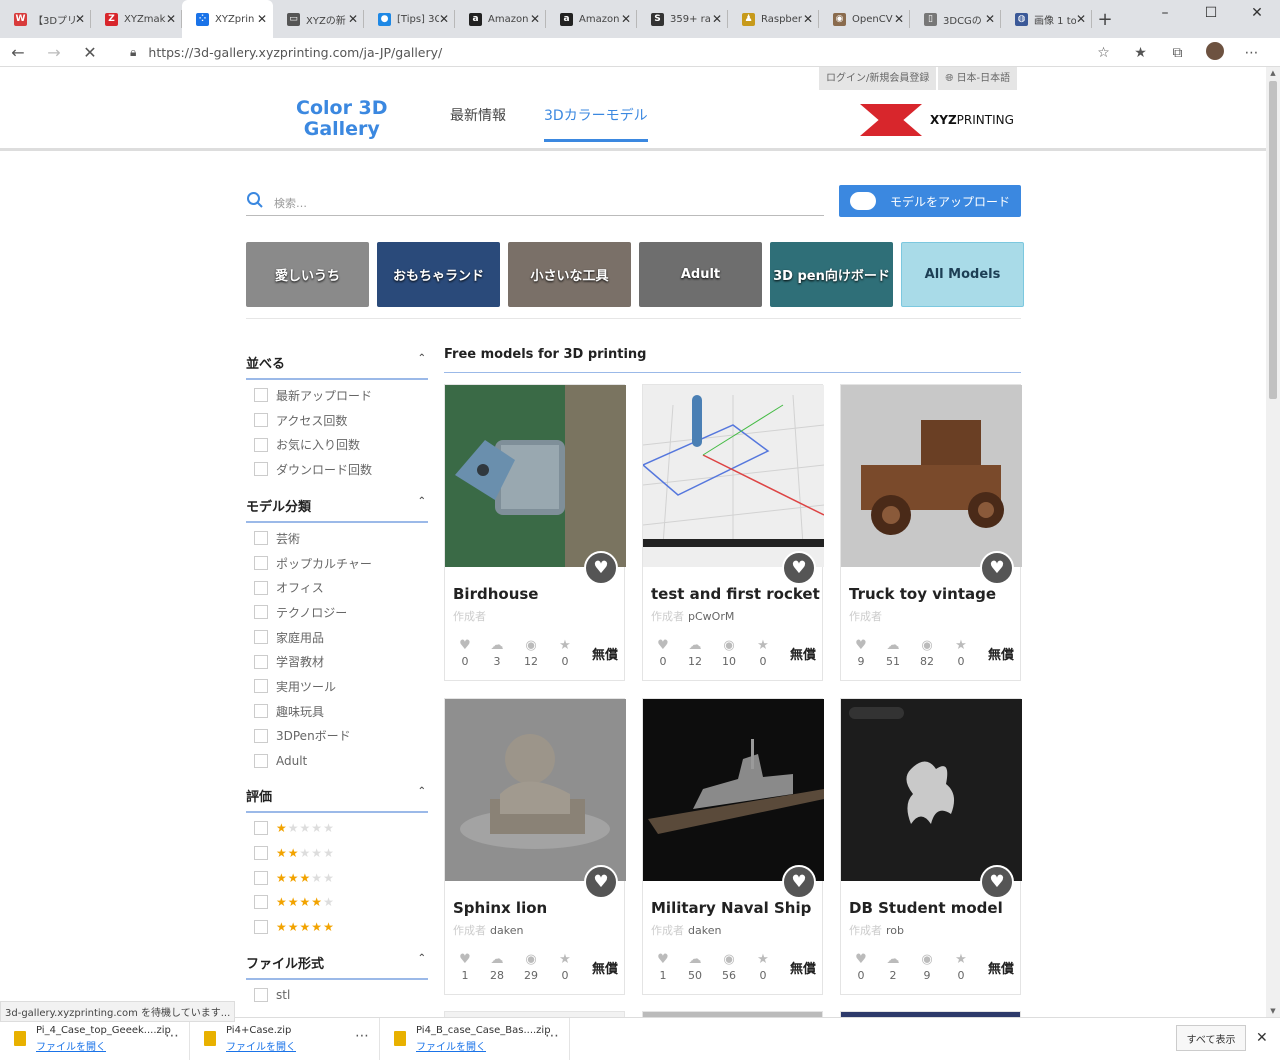 This screenshot has width=1280, height=1060. I want to click on filter-option: 家庭用品, so click(337, 637).